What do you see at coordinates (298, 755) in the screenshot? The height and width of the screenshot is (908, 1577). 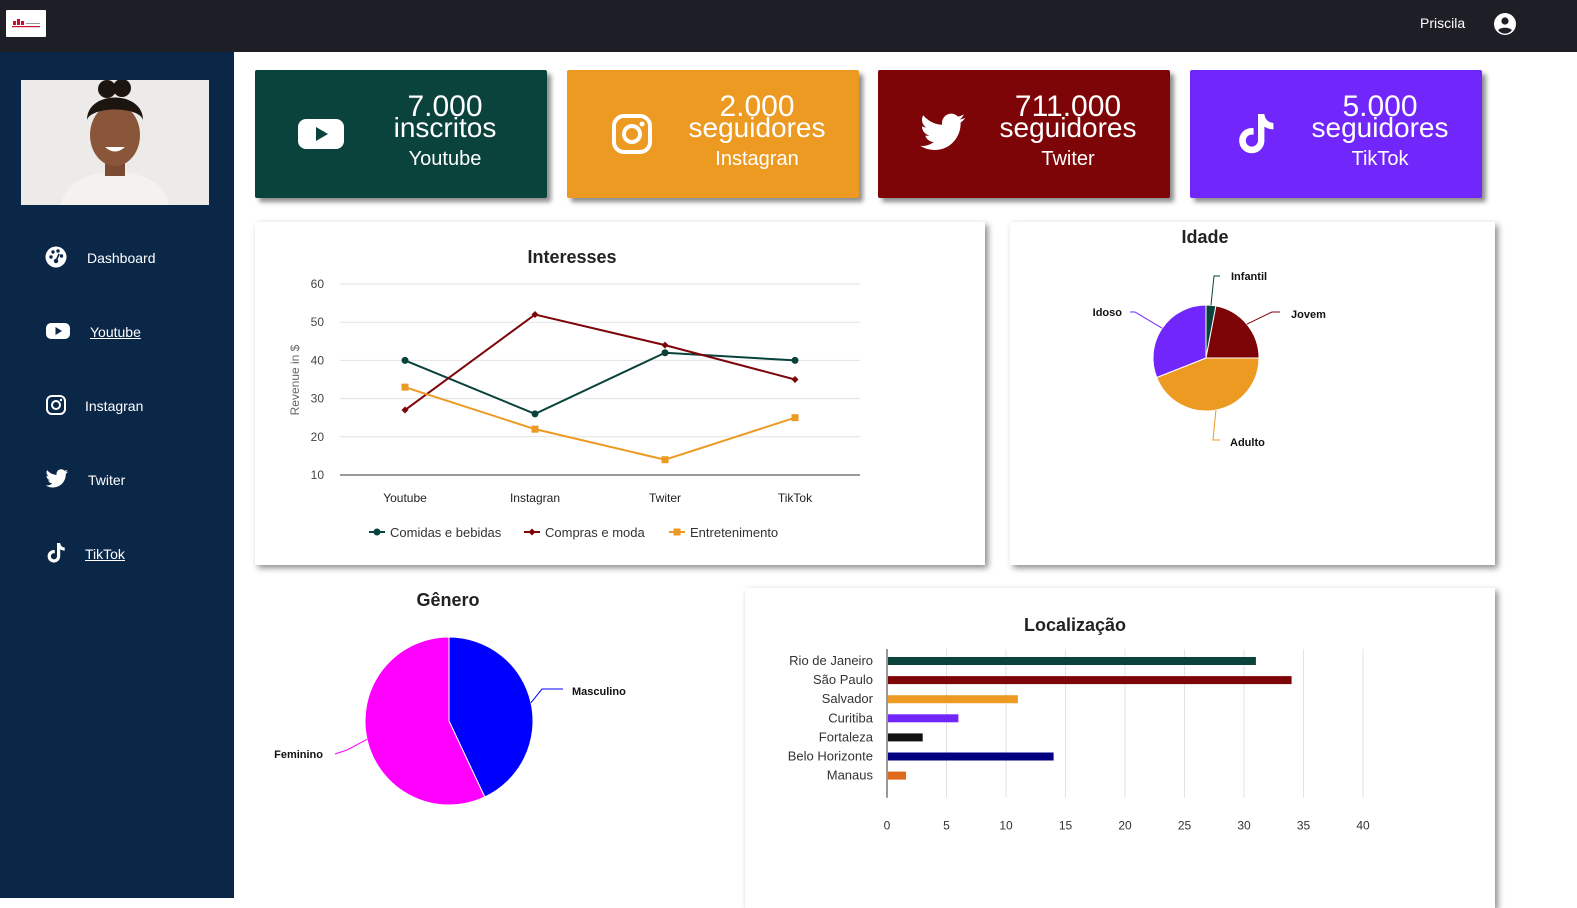 I see `pie-label: Feminino` at bounding box center [298, 755].